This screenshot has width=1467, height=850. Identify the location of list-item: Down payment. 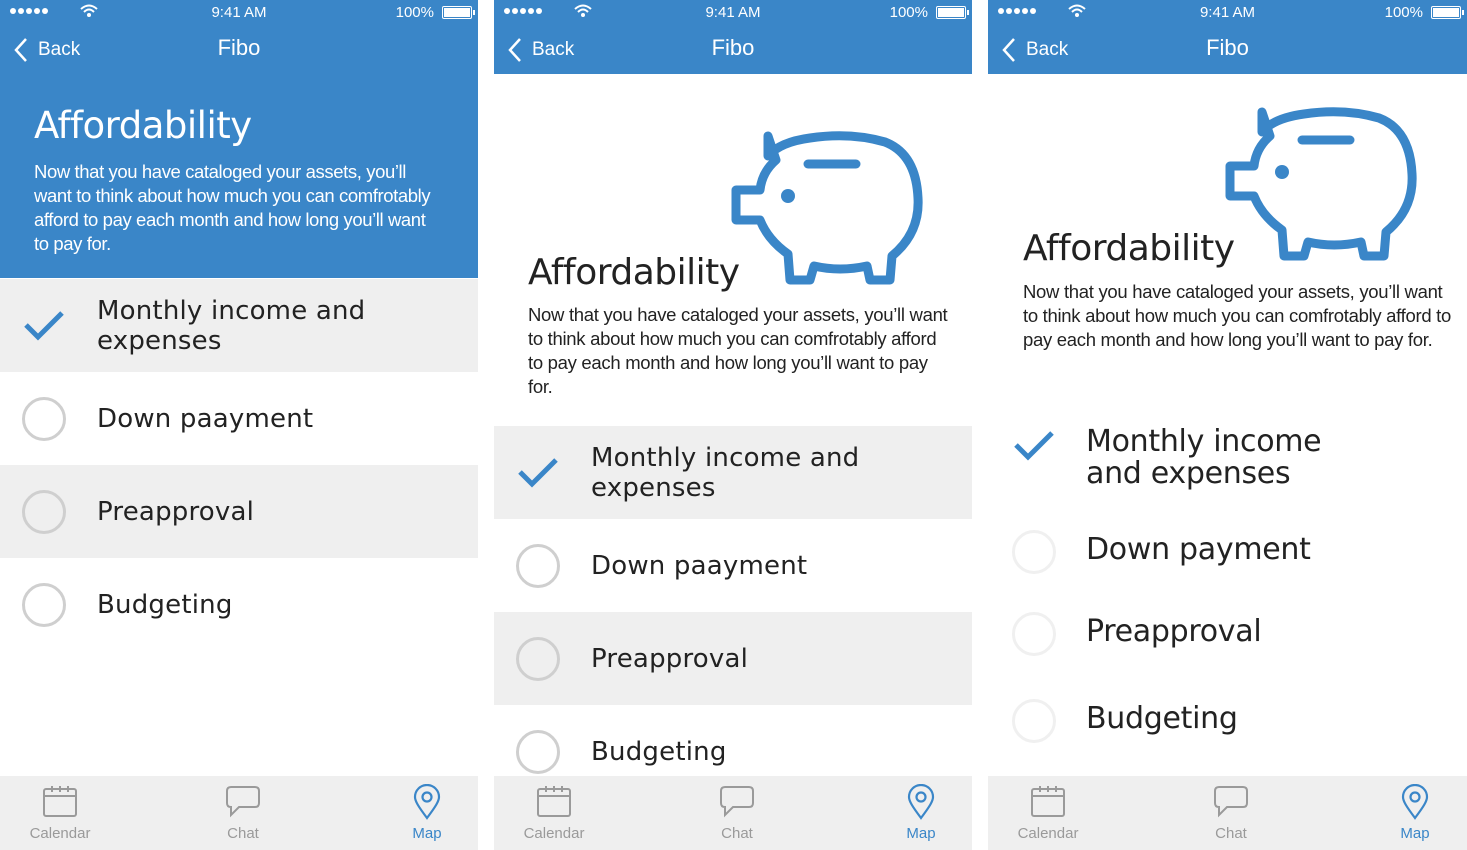
(1227, 552).